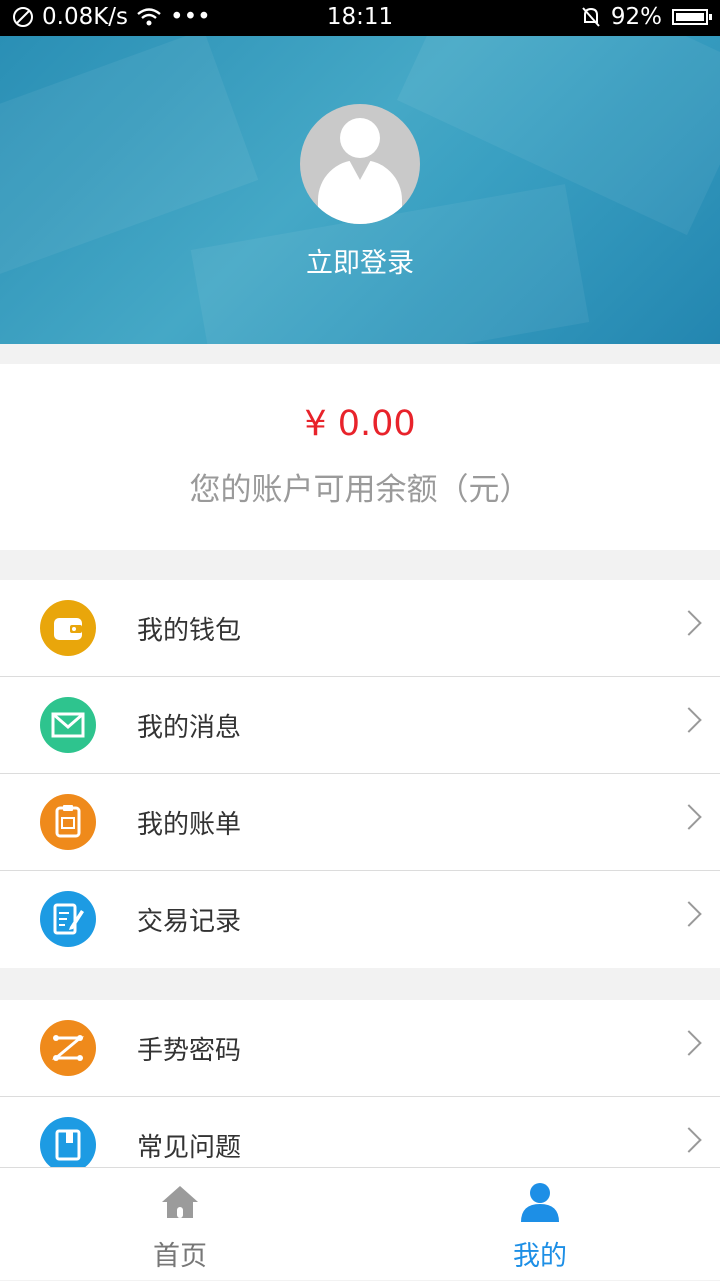  I want to click on menu-item-messages: 我的消息, so click(360, 725).